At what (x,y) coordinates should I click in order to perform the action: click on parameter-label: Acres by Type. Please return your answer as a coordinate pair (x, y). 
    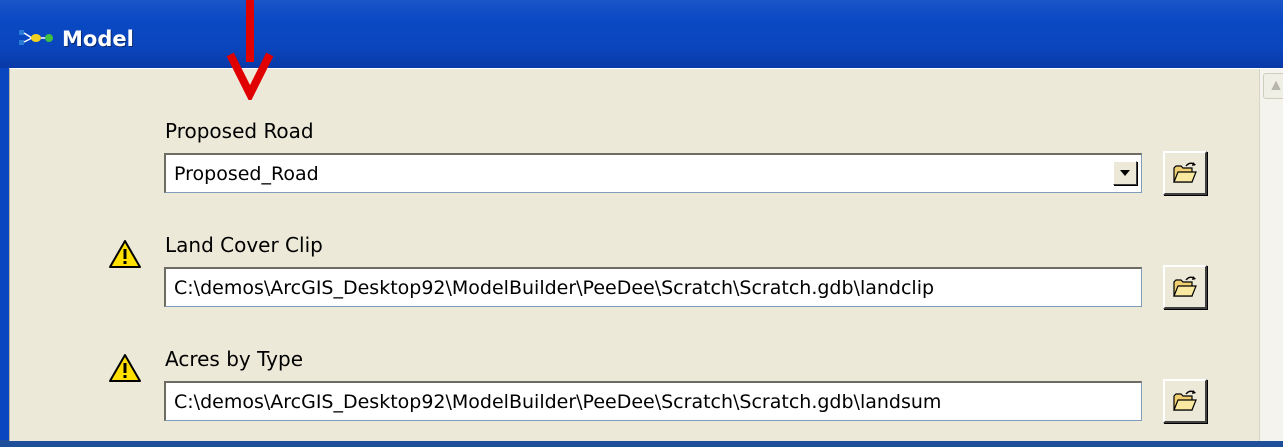
    Looking at the image, I should click on (234, 359).